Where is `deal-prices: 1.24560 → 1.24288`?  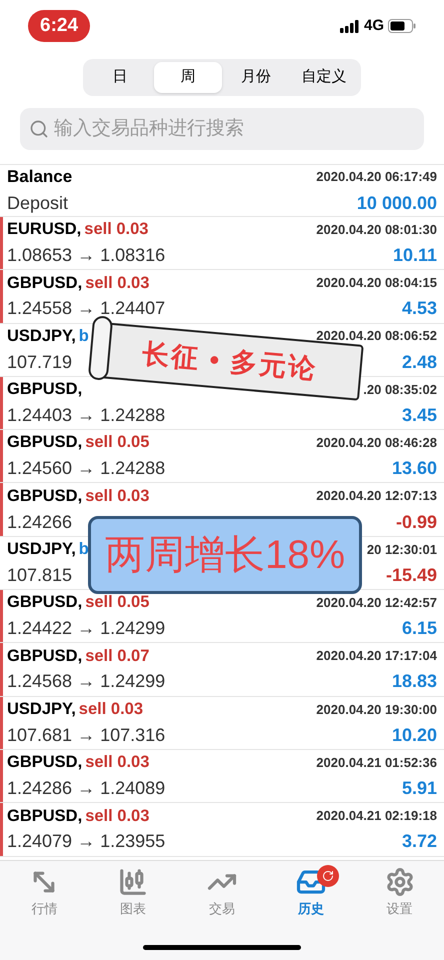 deal-prices: 1.24560 → 1.24288 is located at coordinates (86, 468).